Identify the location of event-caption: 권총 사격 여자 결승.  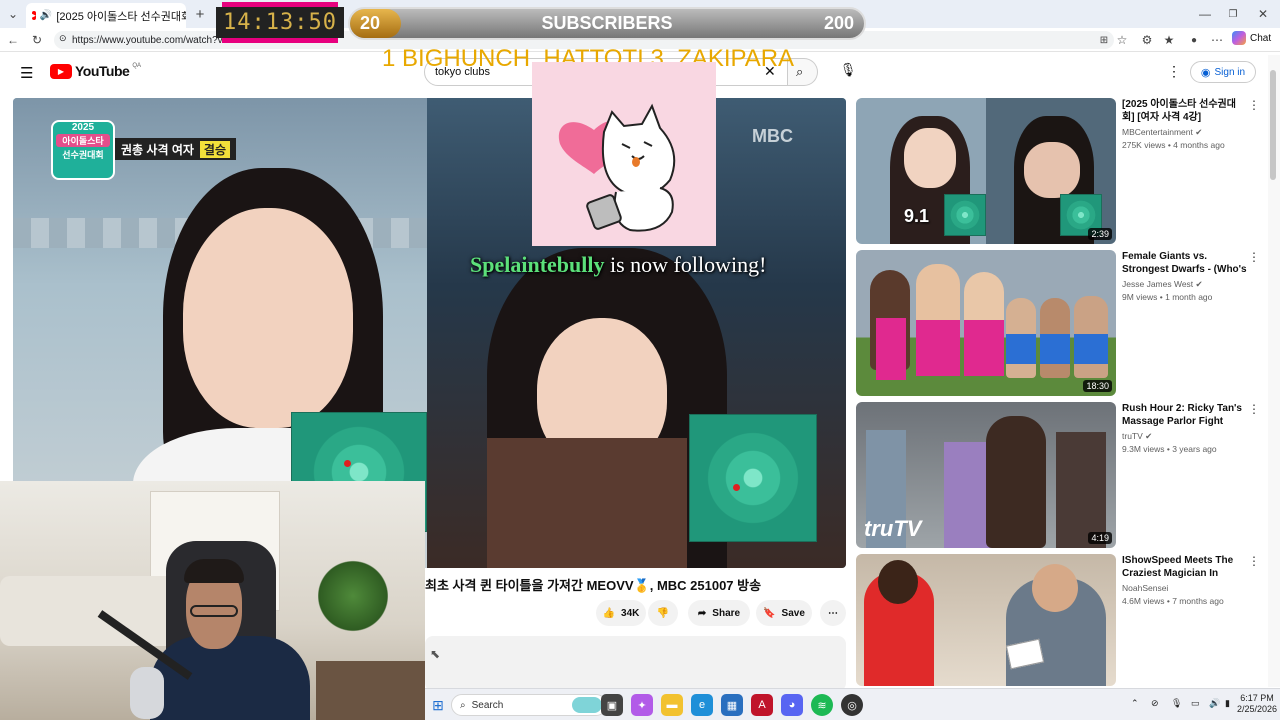
(176, 149).